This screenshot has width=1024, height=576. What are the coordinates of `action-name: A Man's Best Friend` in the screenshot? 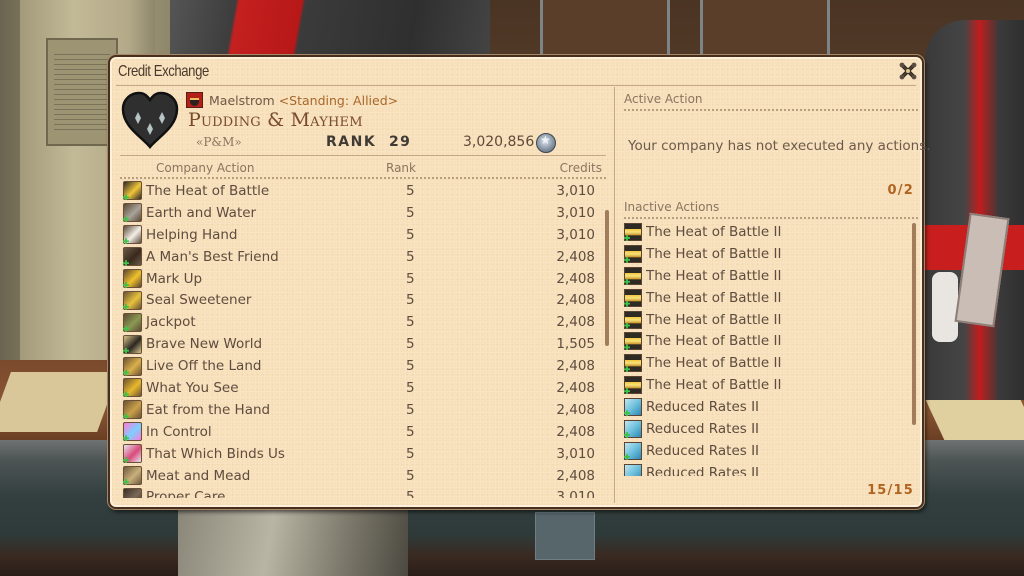 It's located at (212, 256).